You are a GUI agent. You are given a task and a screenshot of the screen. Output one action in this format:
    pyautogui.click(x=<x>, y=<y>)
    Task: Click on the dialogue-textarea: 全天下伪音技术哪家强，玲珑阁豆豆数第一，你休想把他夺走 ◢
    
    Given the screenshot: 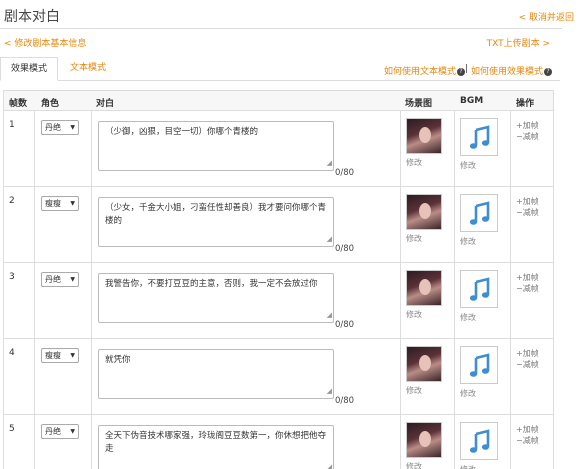 What is the action you would take?
    pyautogui.click(x=216, y=447)
    